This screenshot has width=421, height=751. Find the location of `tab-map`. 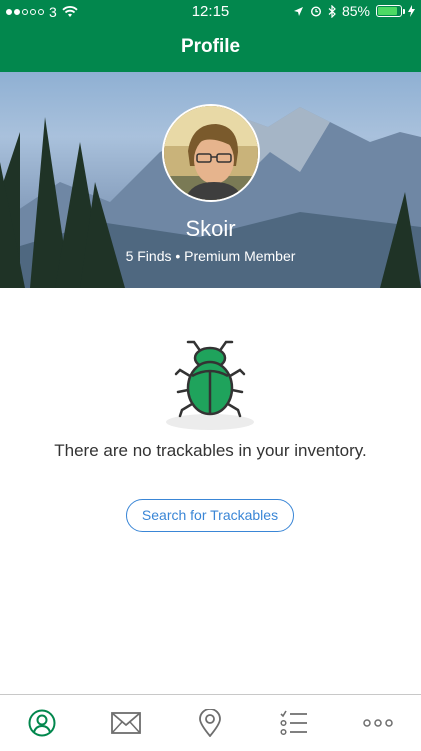

tab-map is located at coordinates (210, 723).